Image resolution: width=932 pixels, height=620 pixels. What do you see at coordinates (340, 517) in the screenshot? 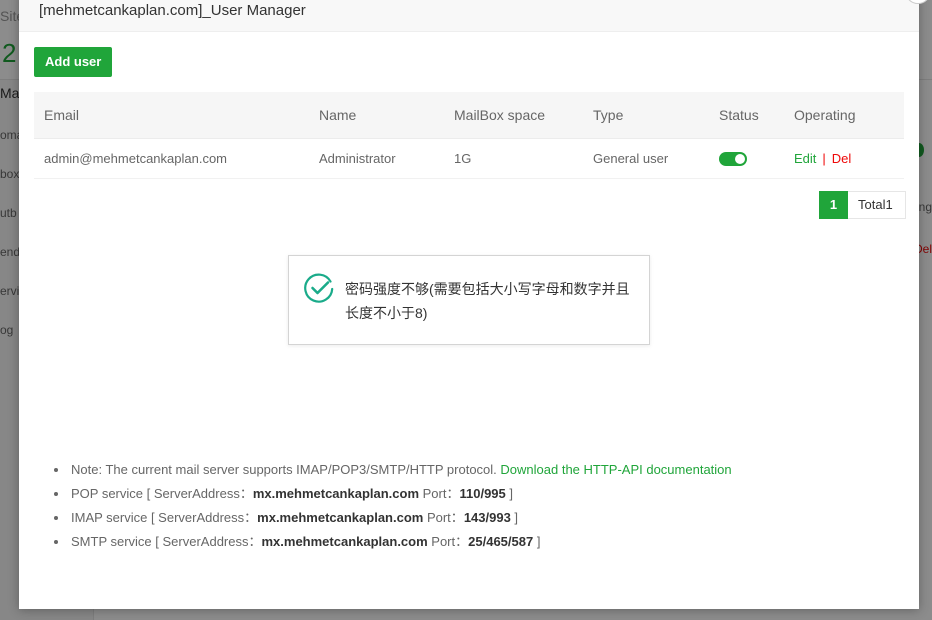
I see `imap-address: mx.mehmetcankaplan.com` at bounding box center [340, 517].